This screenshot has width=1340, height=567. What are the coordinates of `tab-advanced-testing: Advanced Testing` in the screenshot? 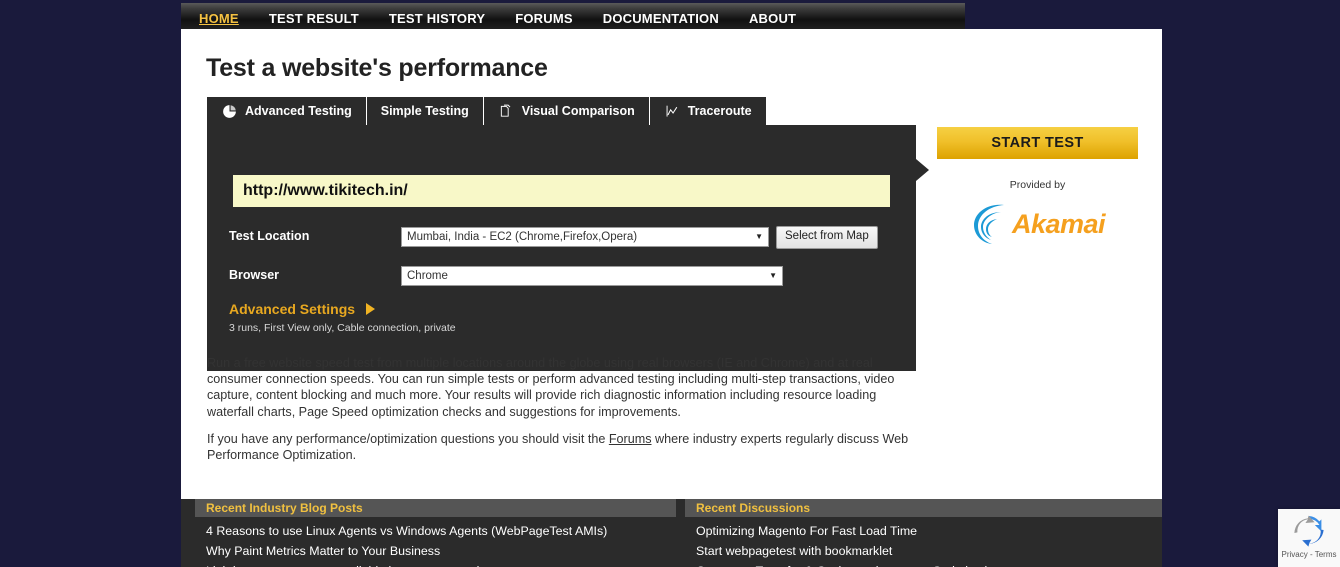 It's located at (287, 111).